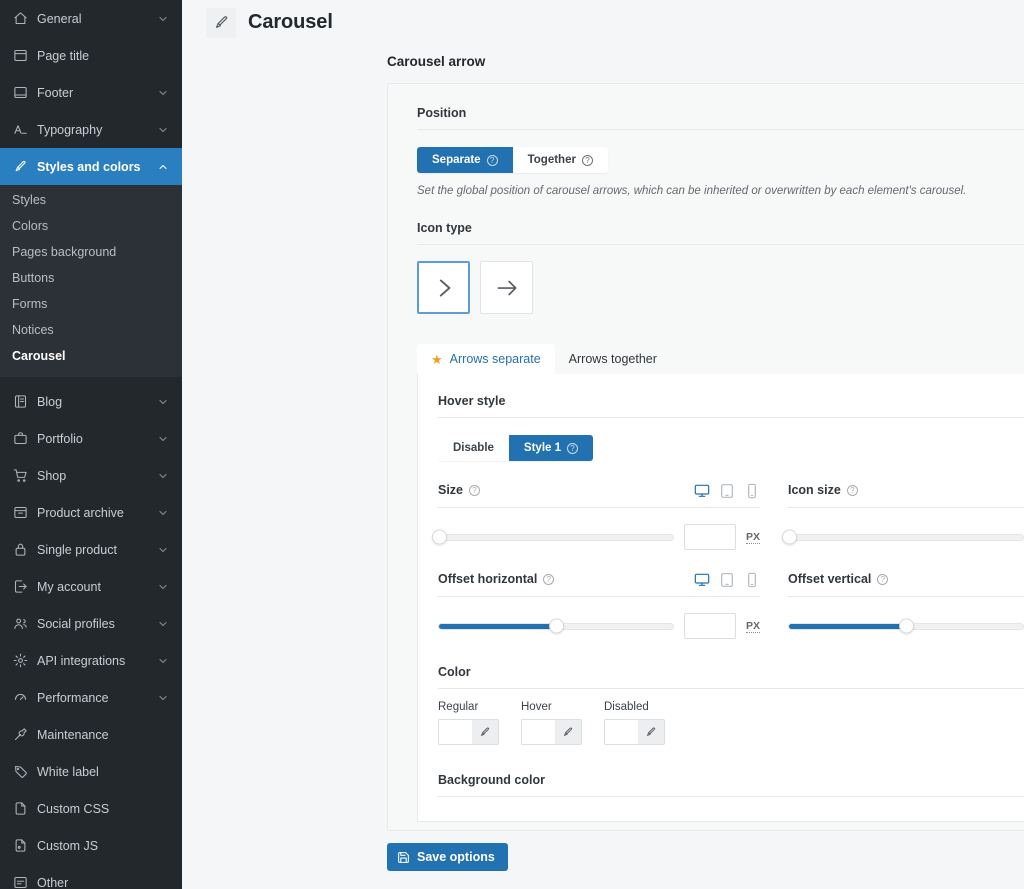 The image size is (1024, 889). I want to click on single-product-icon, so click(20, 550).